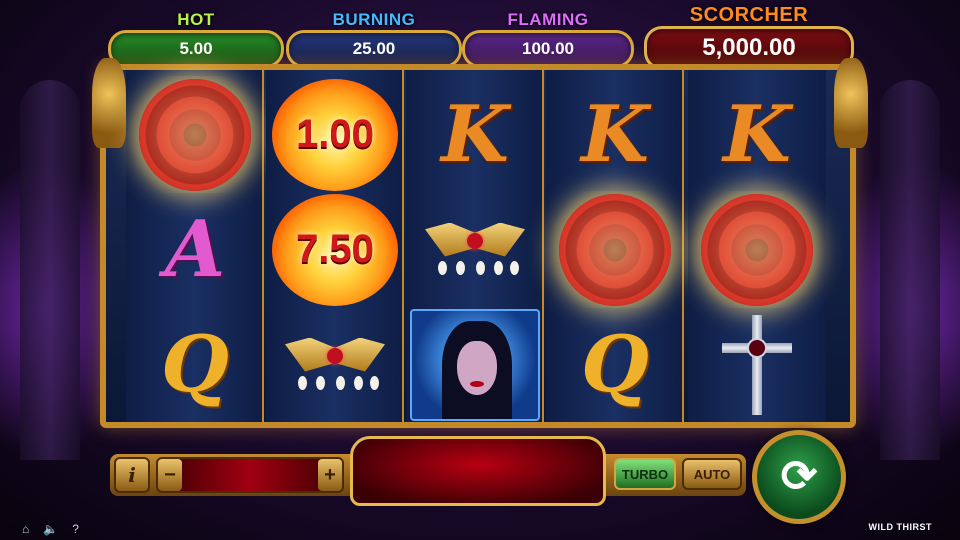 The image size is (960, 540). I want to click on frame-ornament-right, so click(851, 103).